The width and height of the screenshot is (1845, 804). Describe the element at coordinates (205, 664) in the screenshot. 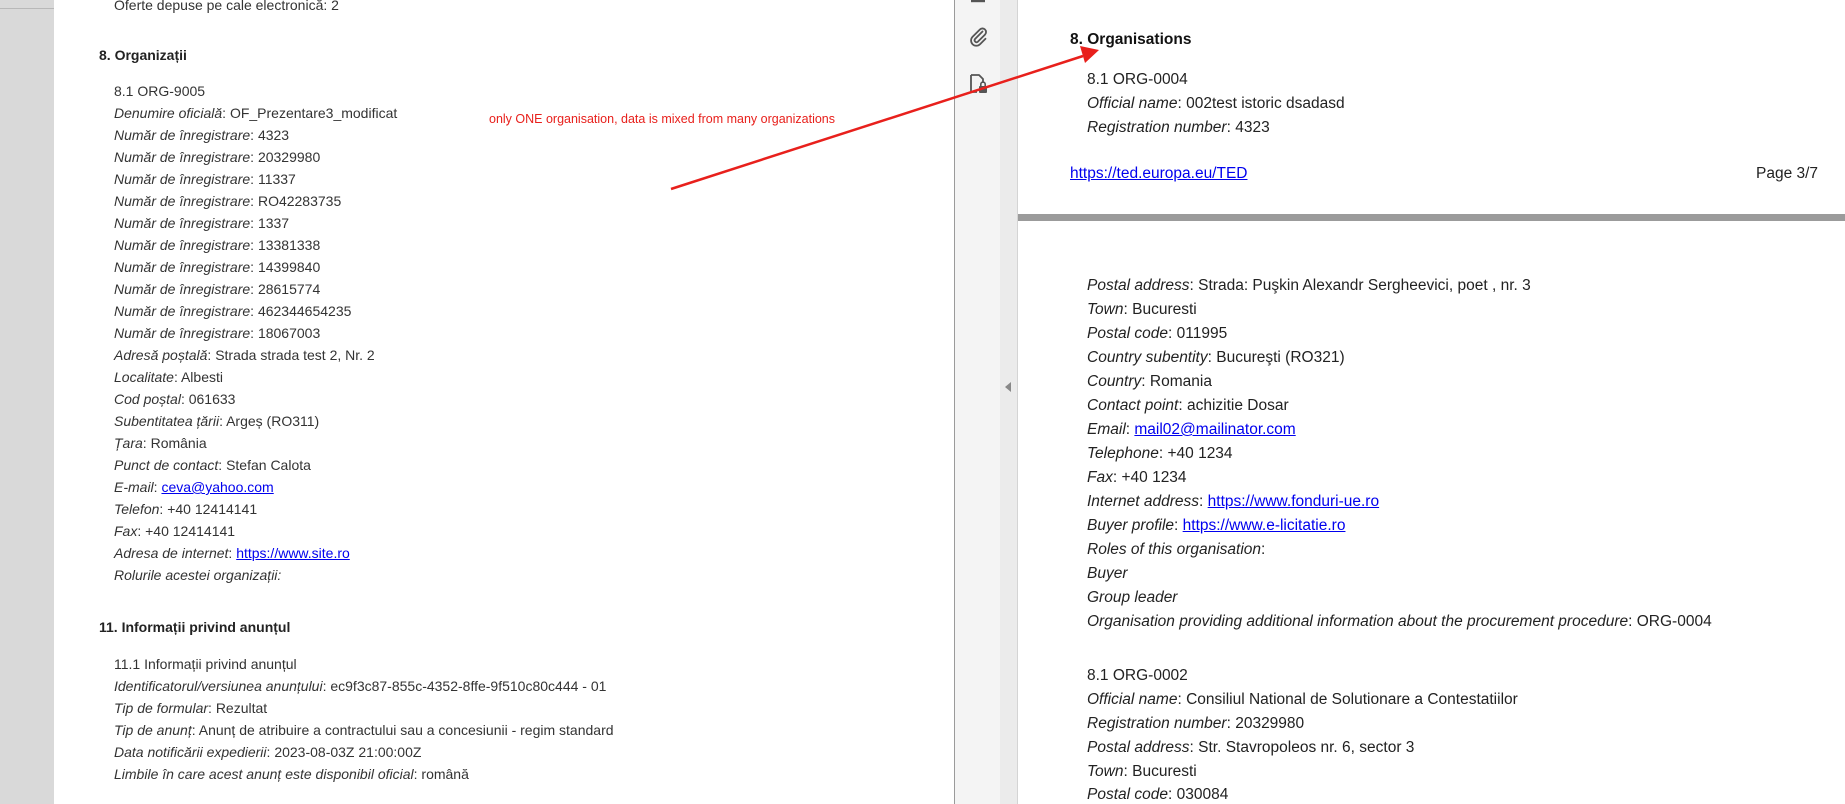

I see `section-11-sub: 11.1 Informații privind anunțul` at that location.